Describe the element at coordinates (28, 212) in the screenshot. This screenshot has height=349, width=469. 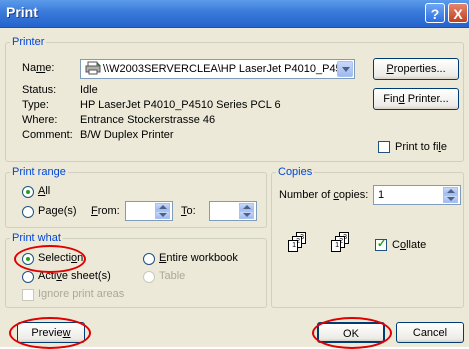
I see `pages-radio` at that location.